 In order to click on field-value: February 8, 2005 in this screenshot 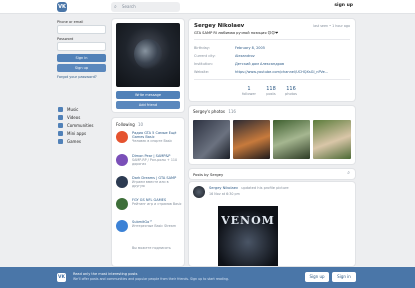, I will do `click(250, 48)`.